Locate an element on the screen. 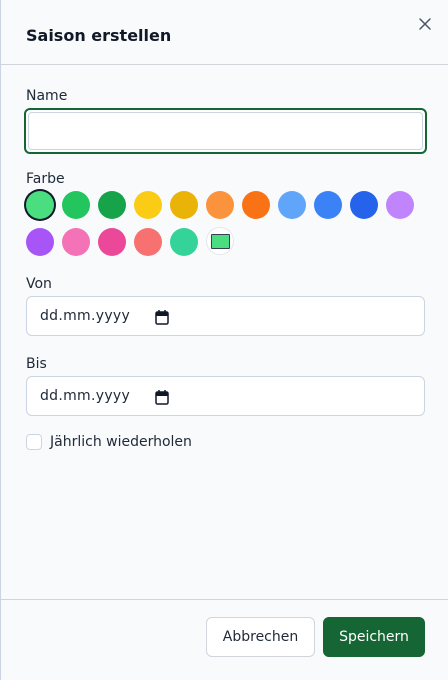  save-button: Speichern is located at coordinates (374, 637).